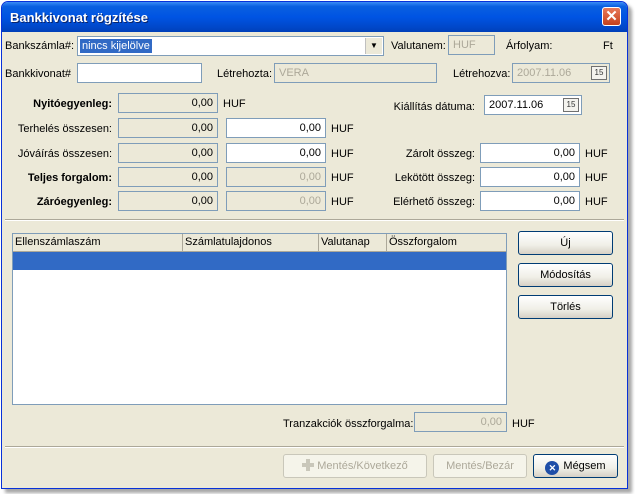 This screenshot has width=635, height=494. Describe the element at coordinates (314, 447) in the screenshot. I see `footer-divider` at that location.